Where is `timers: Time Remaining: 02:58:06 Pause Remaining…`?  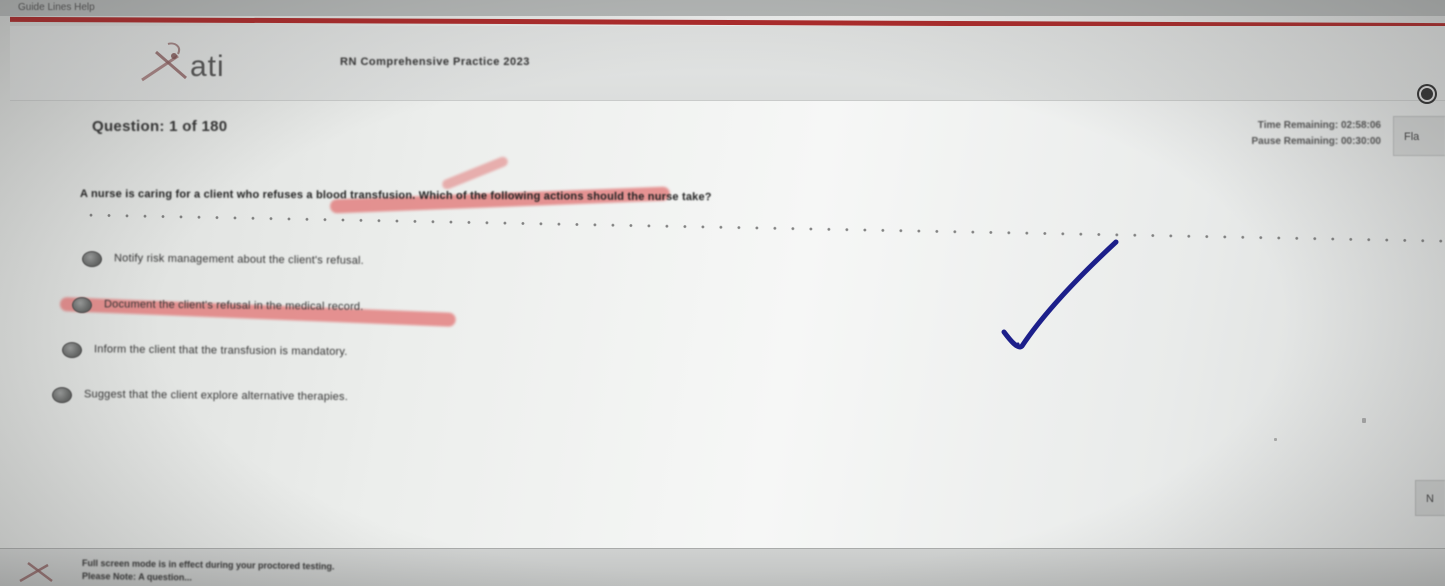
timers: Time Remaining: 02:58:06 Pause Remaining… is located at coordinates (1317, 134).